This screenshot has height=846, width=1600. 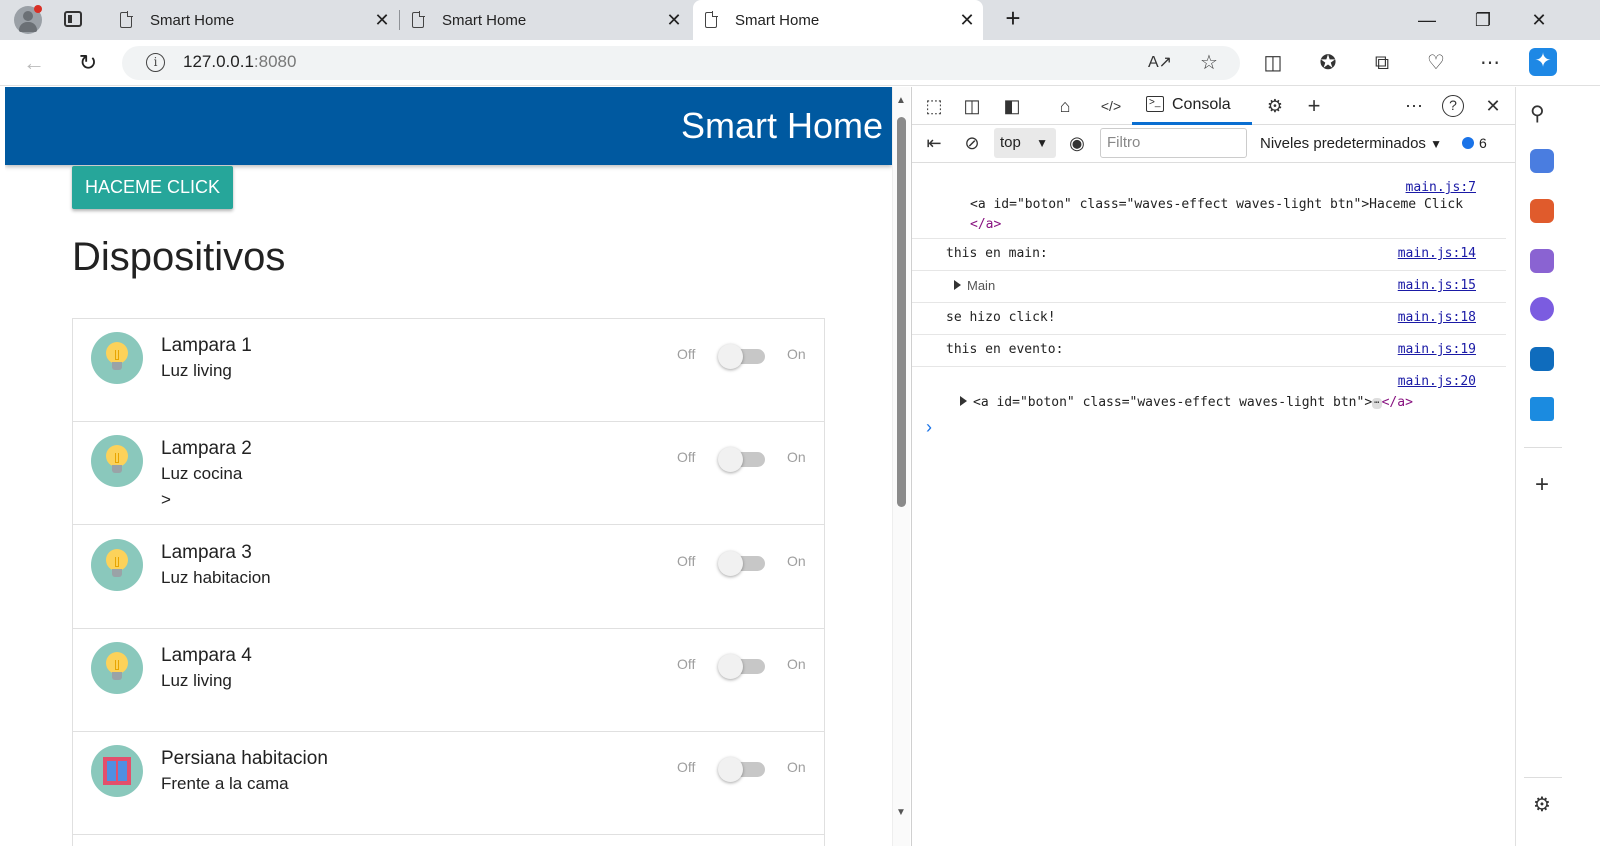 I want to click on scroll-up-arrow-icon: ▲, so click(x=901, y=100).